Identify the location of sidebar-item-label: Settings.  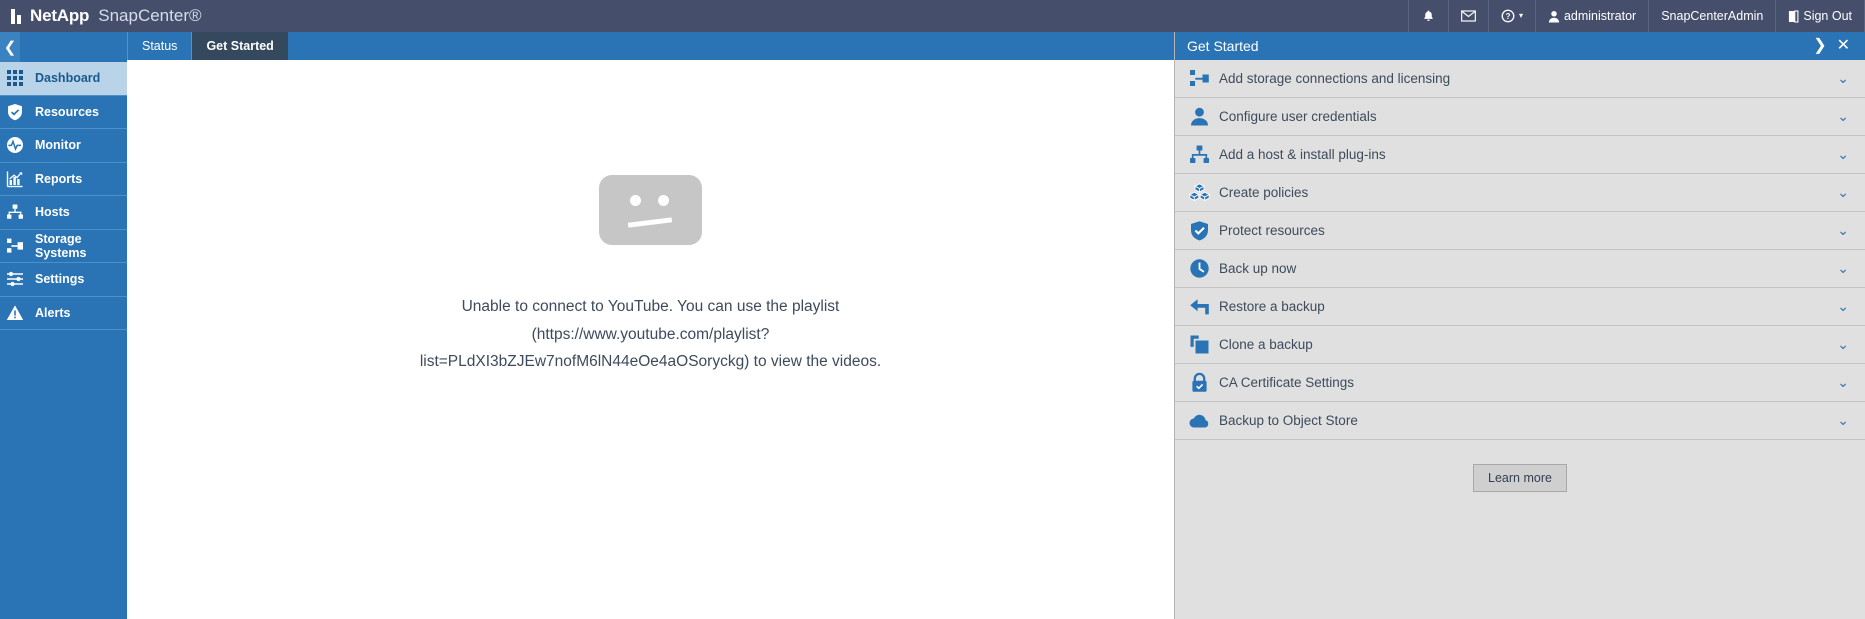
(60, 279).